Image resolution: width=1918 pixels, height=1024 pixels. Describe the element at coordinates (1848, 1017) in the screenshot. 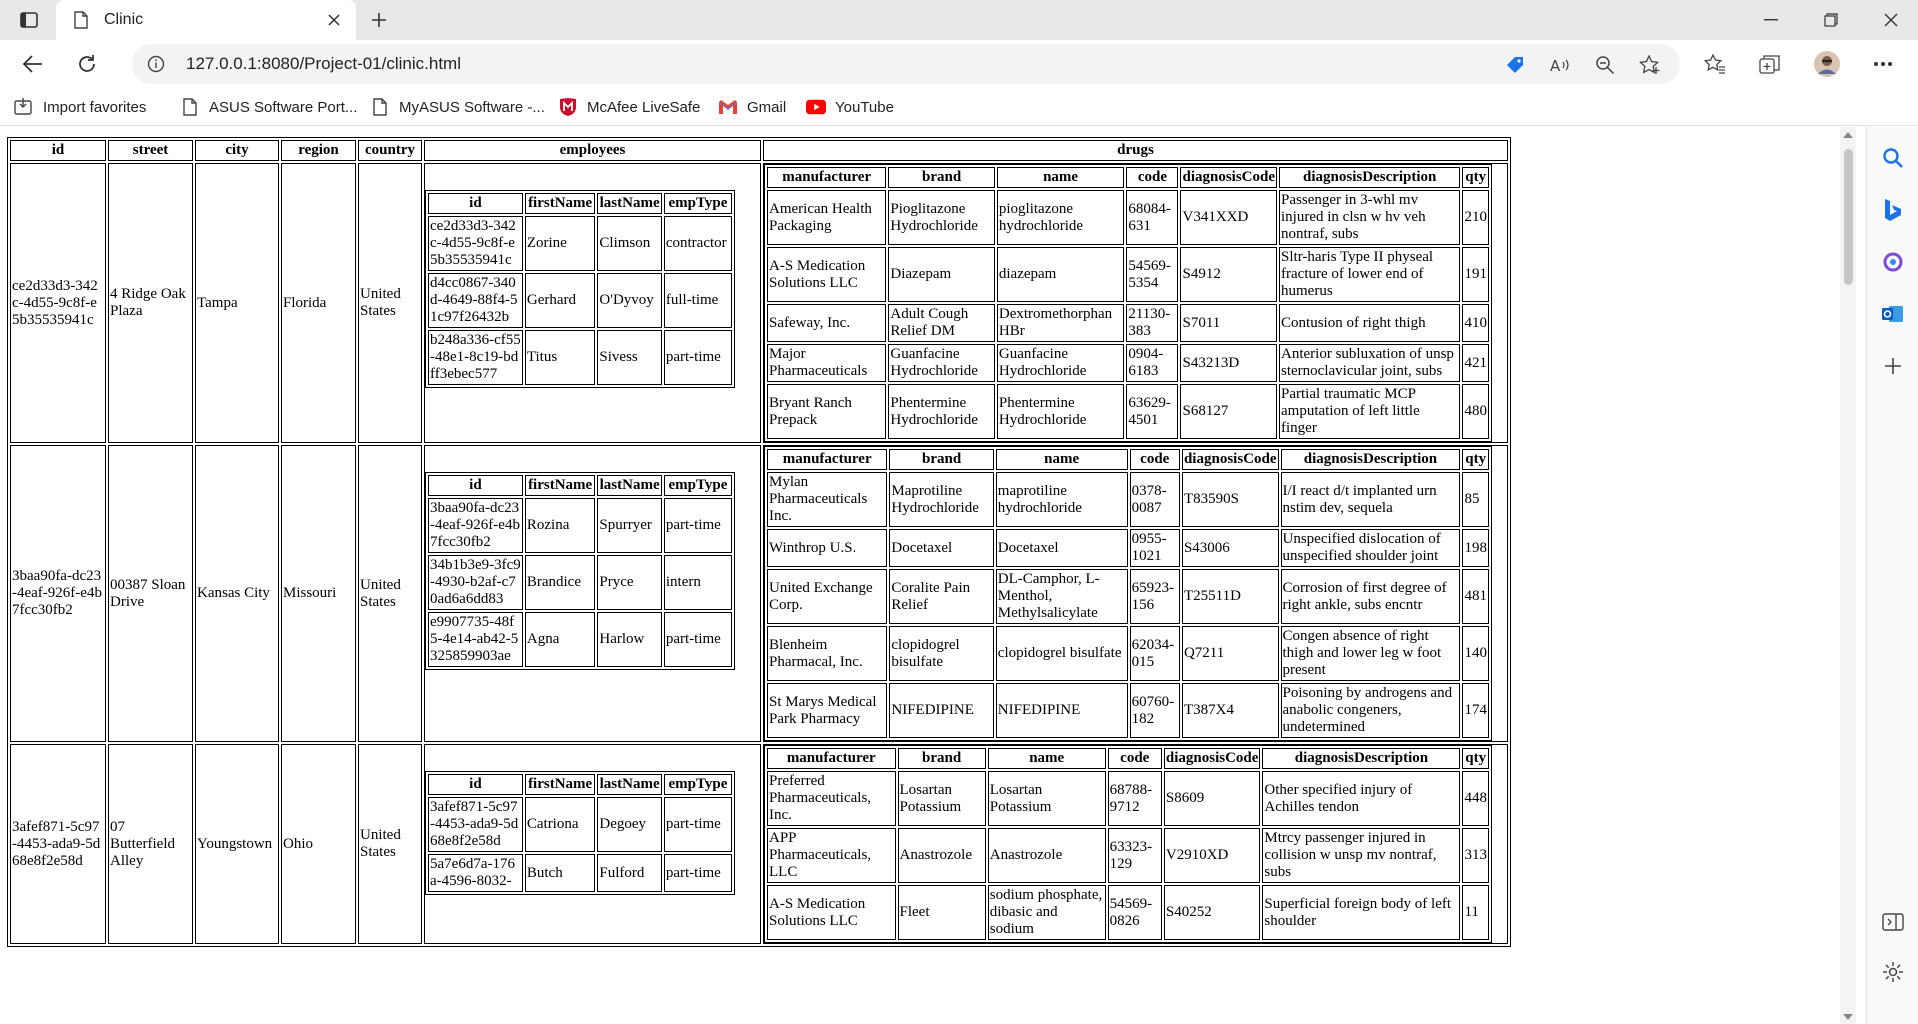

I see `scroll-down-arrow-icon` at that location.